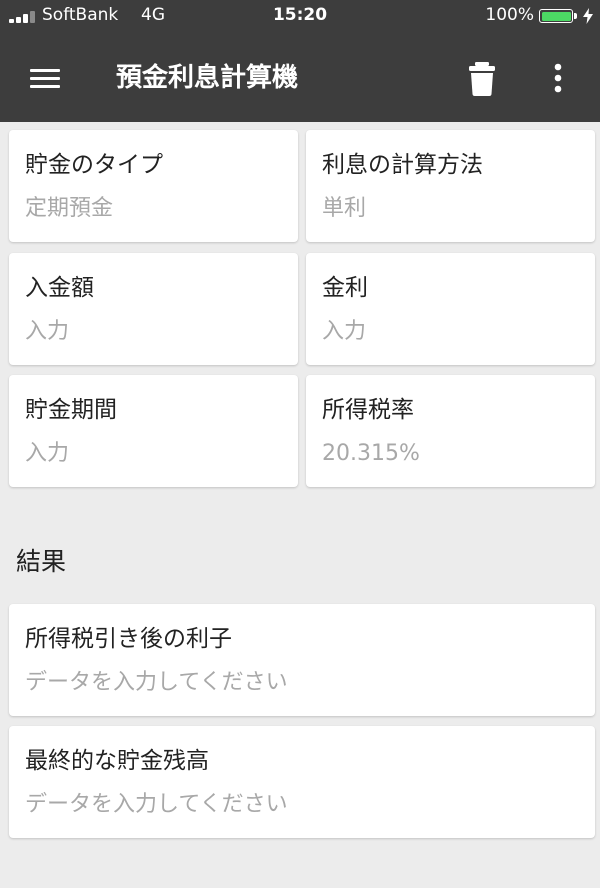 This screenshot has height=888, width=600. I want to click on interest-method-card: 利息の計算方法 単利, so click(450, 186).